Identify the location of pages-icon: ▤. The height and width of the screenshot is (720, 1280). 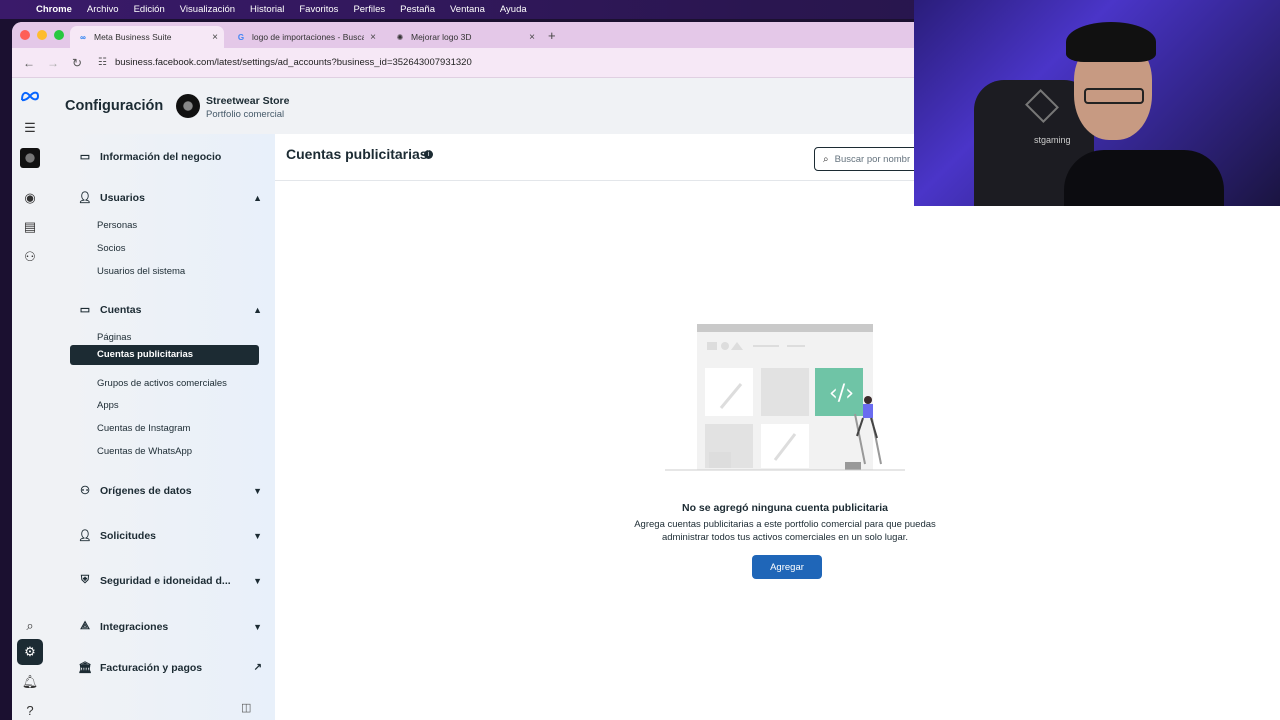
(30, 227).